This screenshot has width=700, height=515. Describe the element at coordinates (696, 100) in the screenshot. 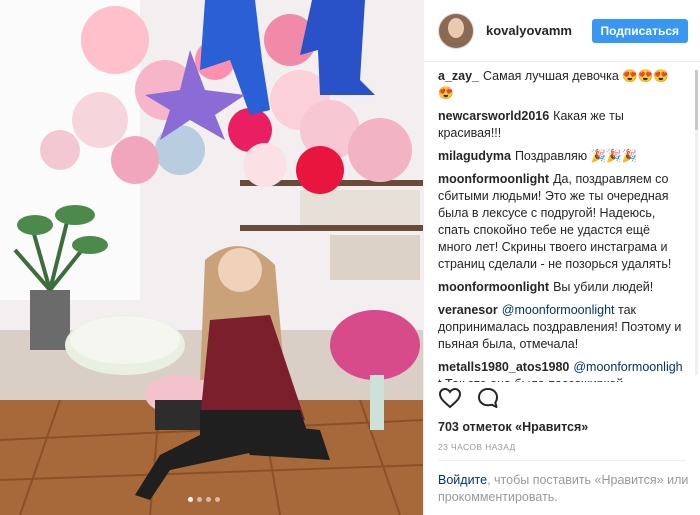

I see `scrollbar-thumb` at that location.